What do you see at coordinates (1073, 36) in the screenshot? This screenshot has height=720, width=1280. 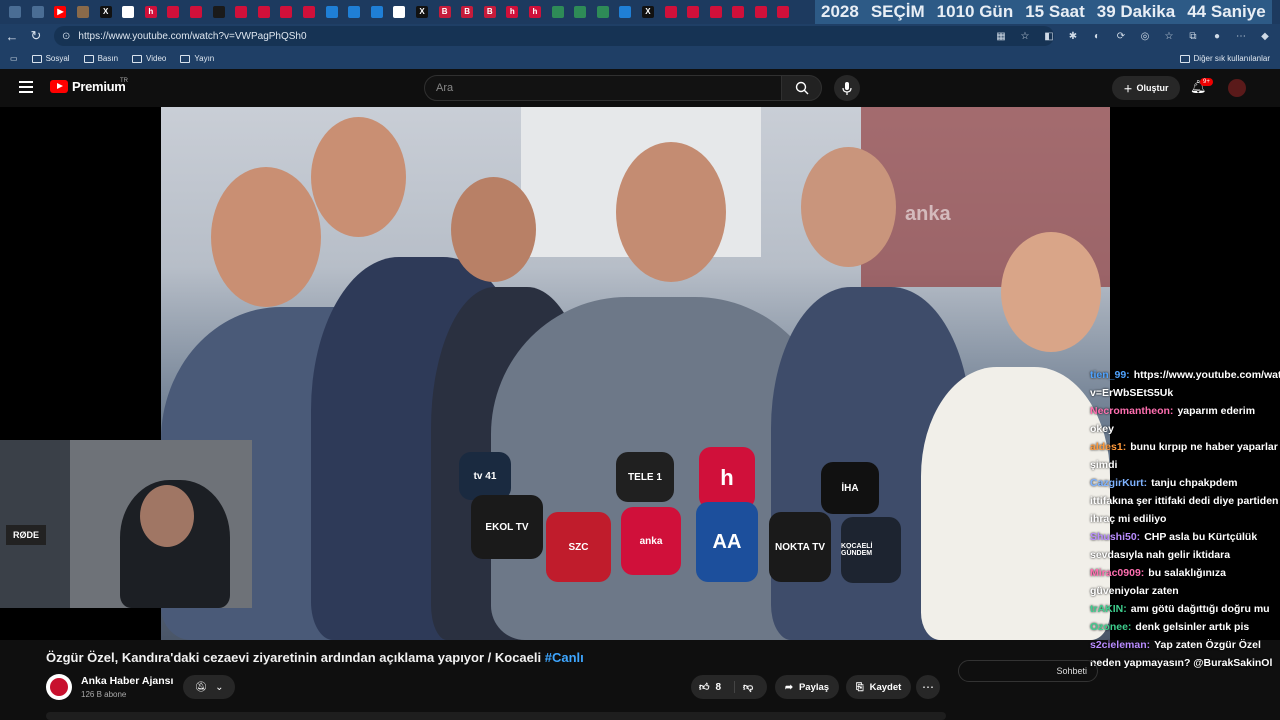 I see `extension-icon: ✱` at bounding box center [1073, 36].